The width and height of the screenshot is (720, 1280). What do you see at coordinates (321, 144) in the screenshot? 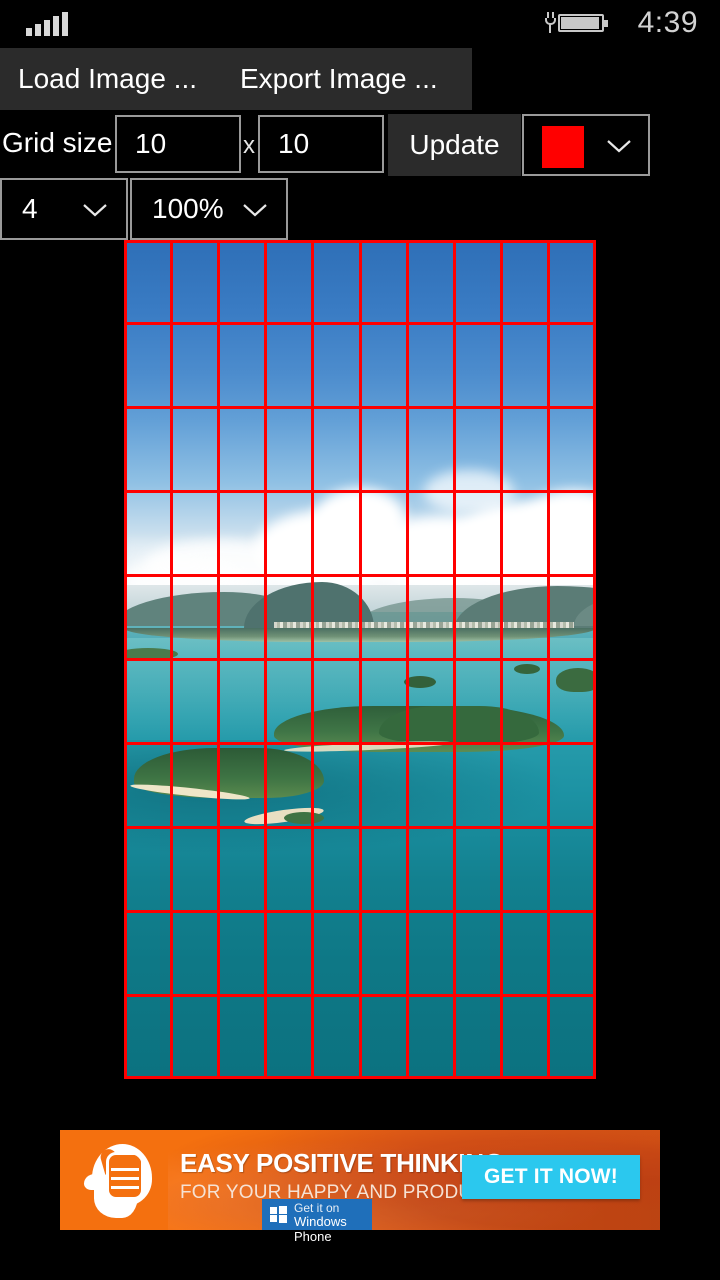
I see `grid-rows-input: 10` at bounding box center [321, 144].